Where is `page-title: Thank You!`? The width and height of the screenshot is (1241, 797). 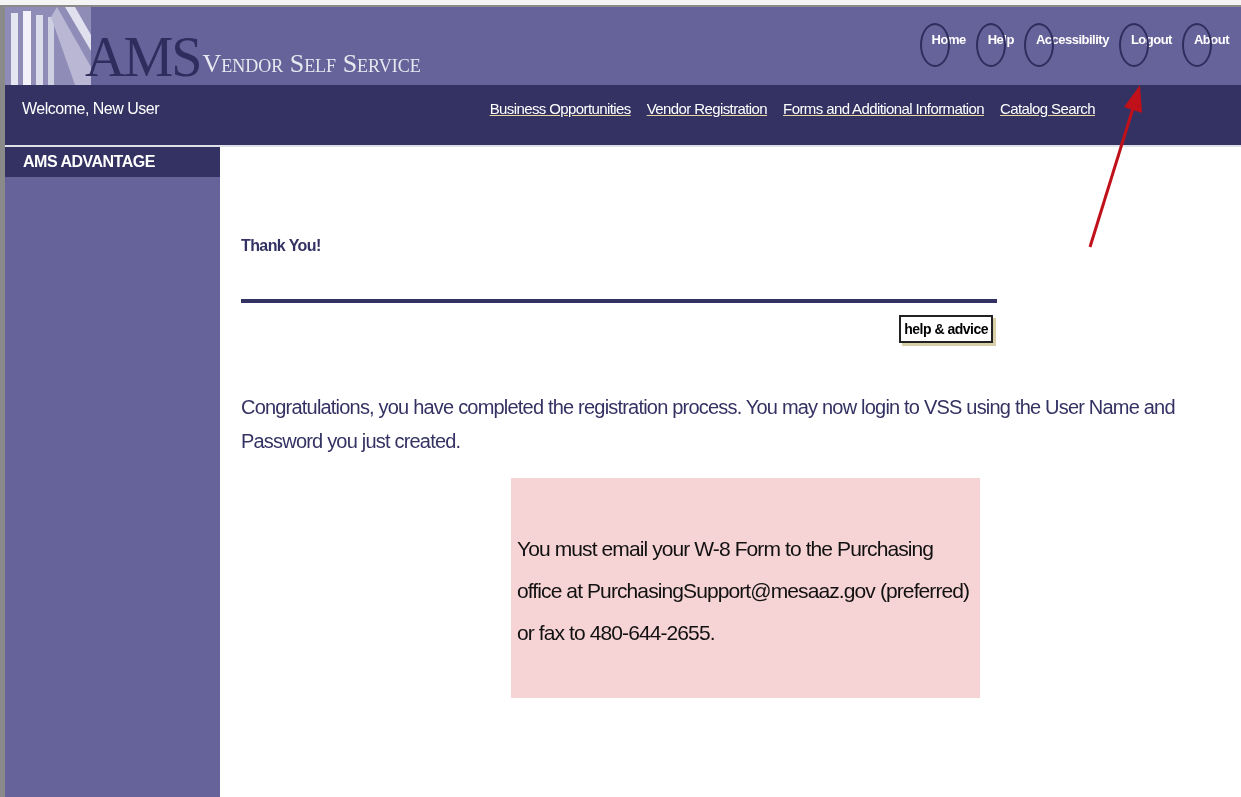
page-title: Thank You! is located at coordinates (281, 246).